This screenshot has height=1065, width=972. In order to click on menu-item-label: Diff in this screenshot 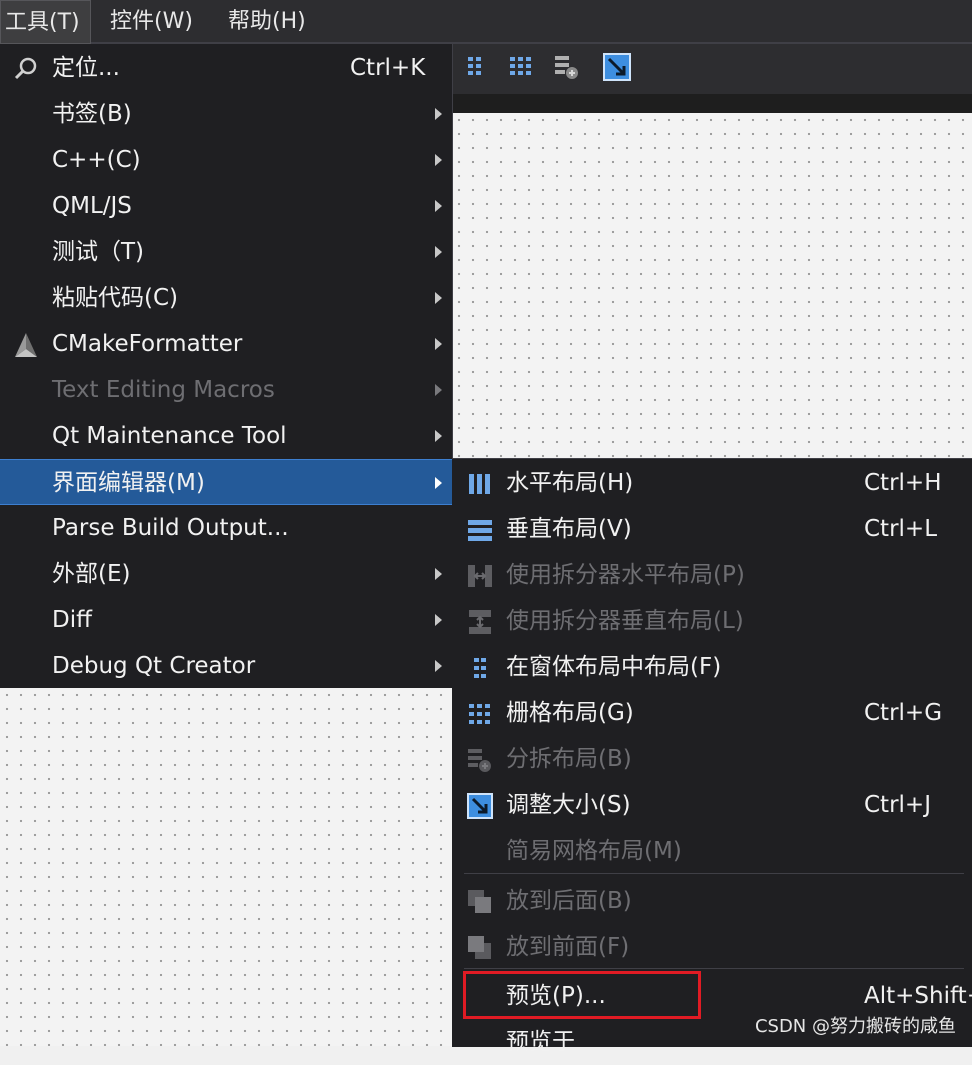, I will do `click(72, 620)`.